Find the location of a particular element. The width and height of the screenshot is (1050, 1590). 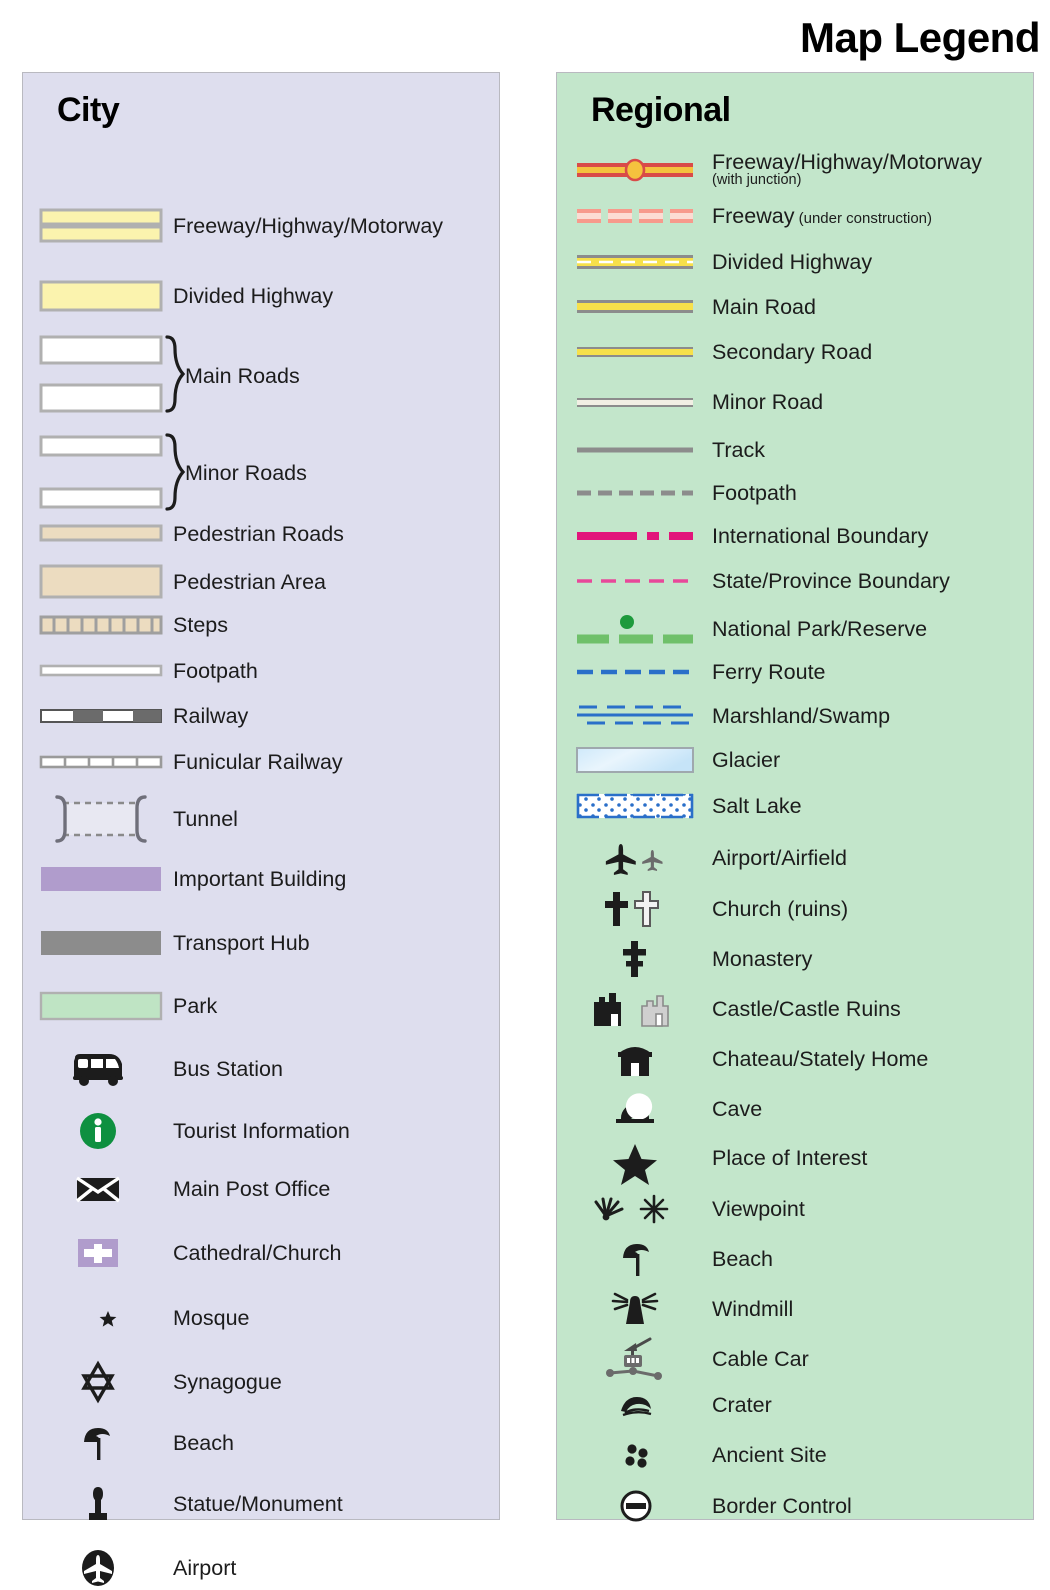

legend-item-city-pedestrian-area: Pedestrian Area is located at coordinates (174, 582).